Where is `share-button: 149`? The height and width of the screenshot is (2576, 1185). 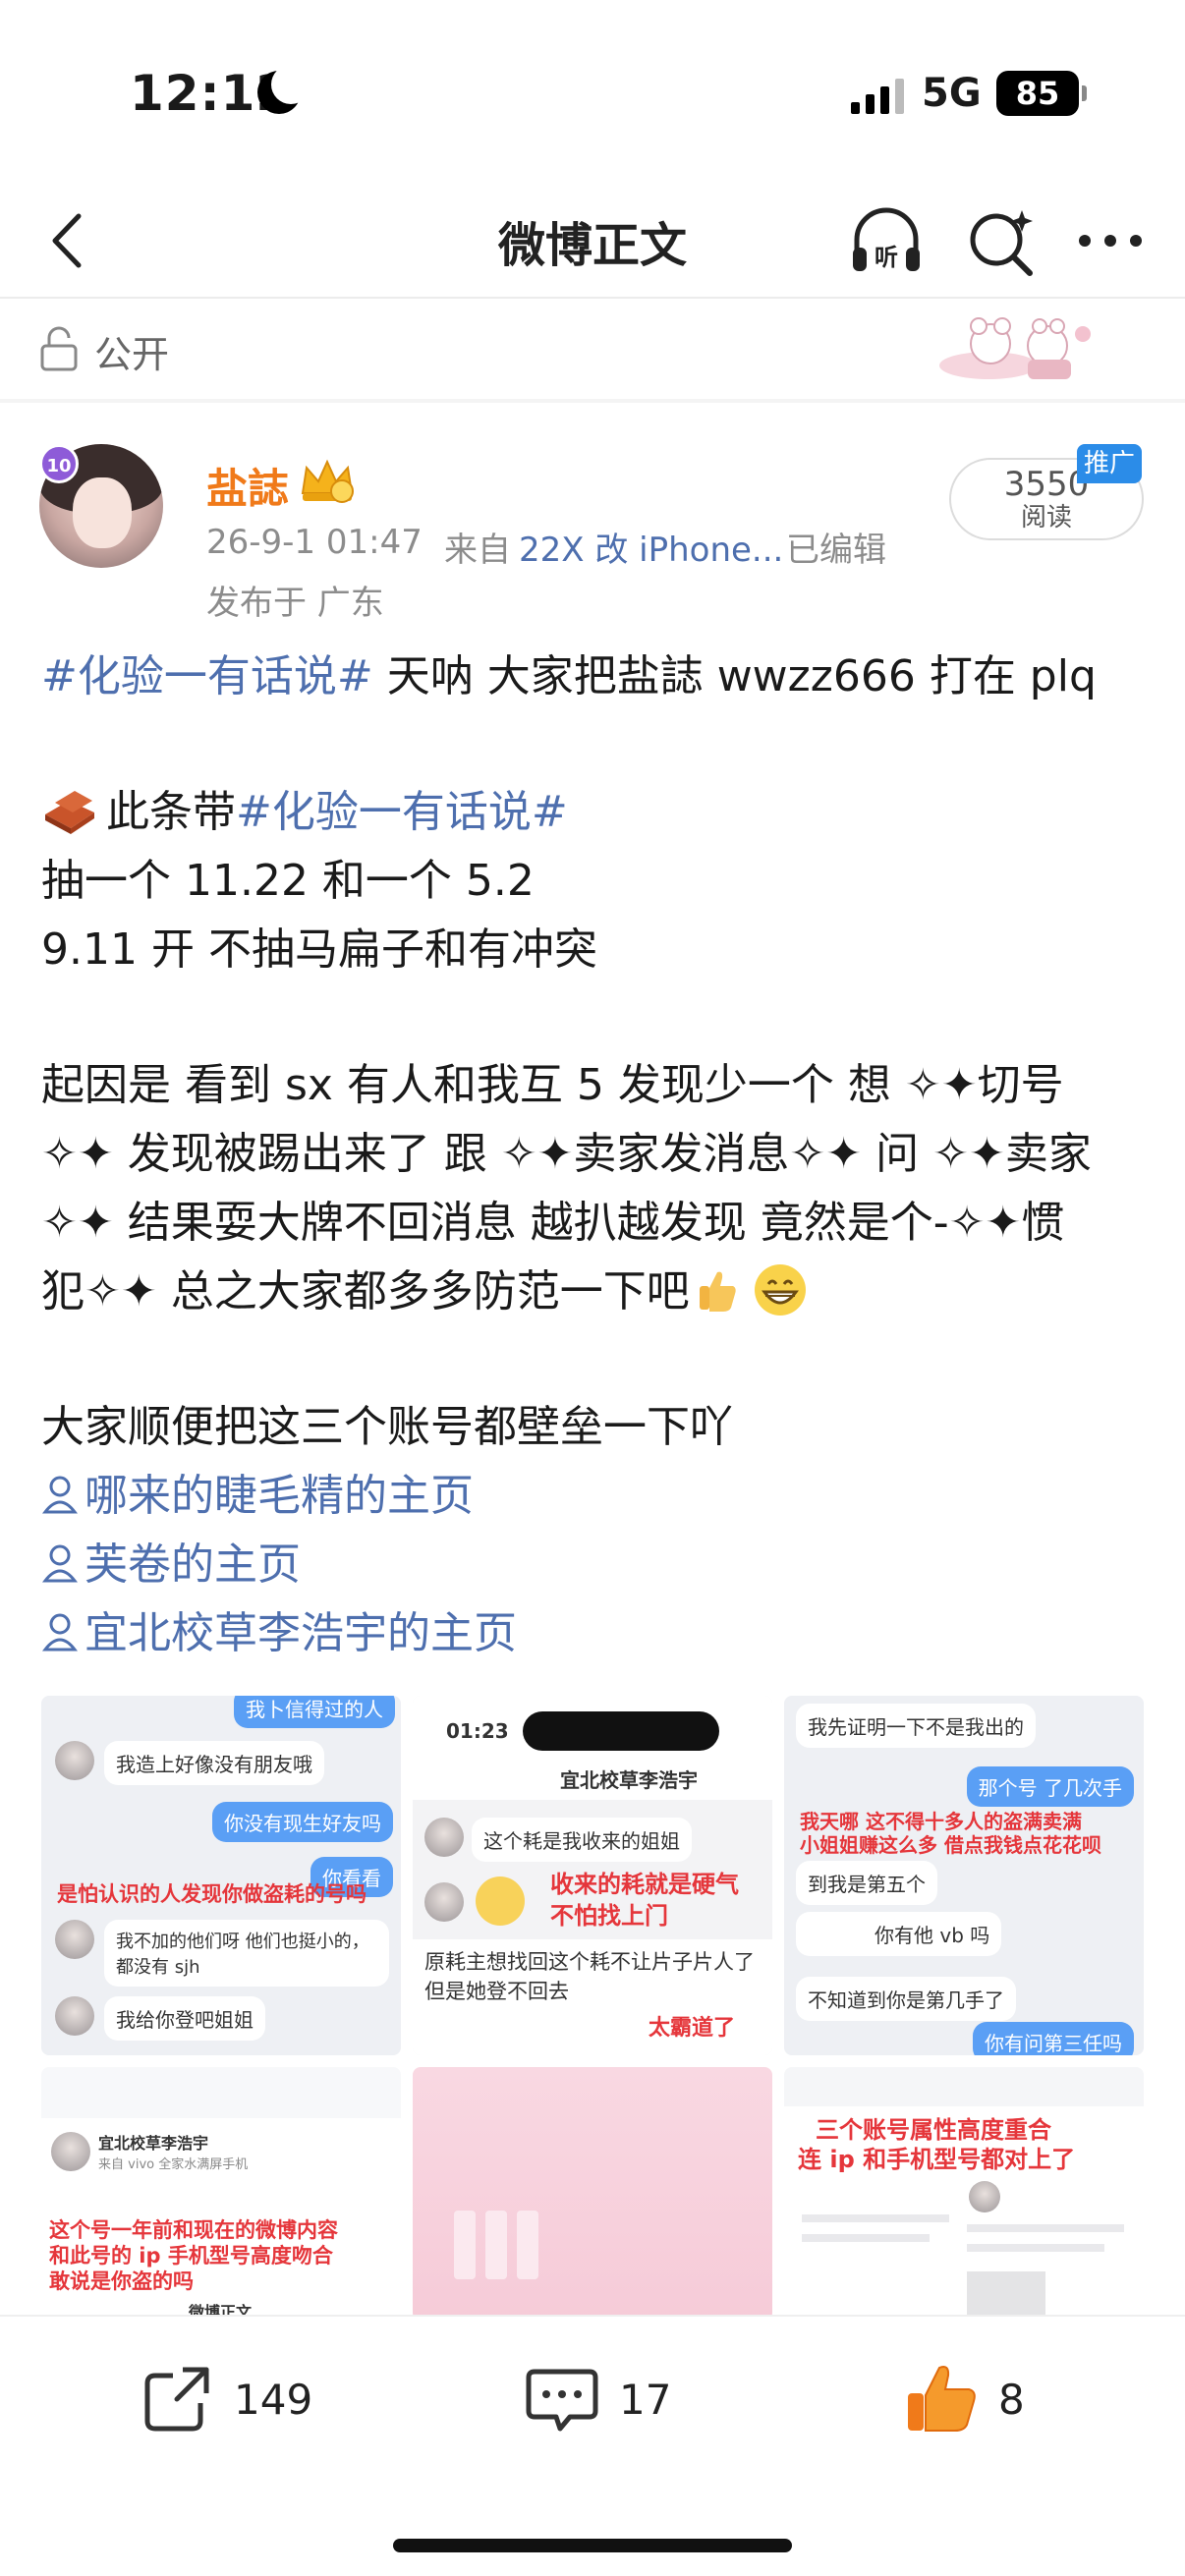
share-button: 149 is located at coordinates (225, 2399).